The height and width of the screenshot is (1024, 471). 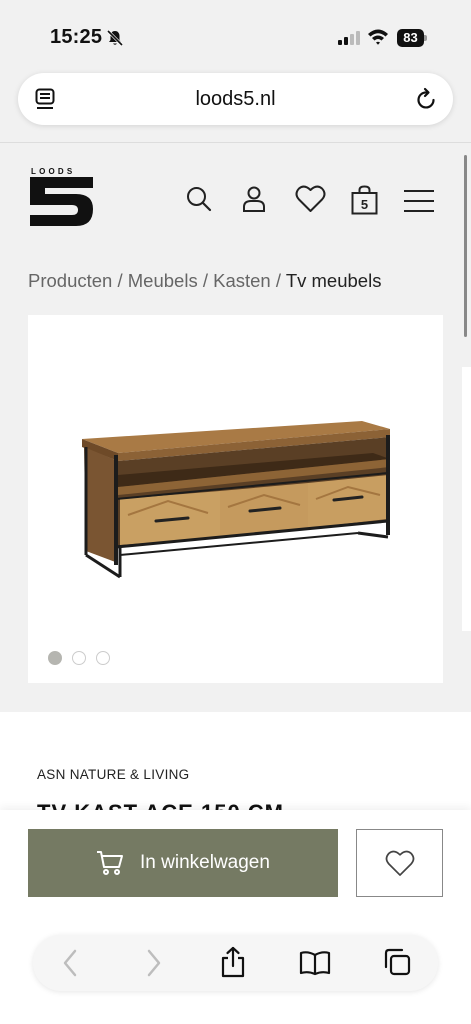 What do you see at coordinates (315, 963) in the screenshot?
I see `bookmarks-icon` at bounding box center [315, 963].